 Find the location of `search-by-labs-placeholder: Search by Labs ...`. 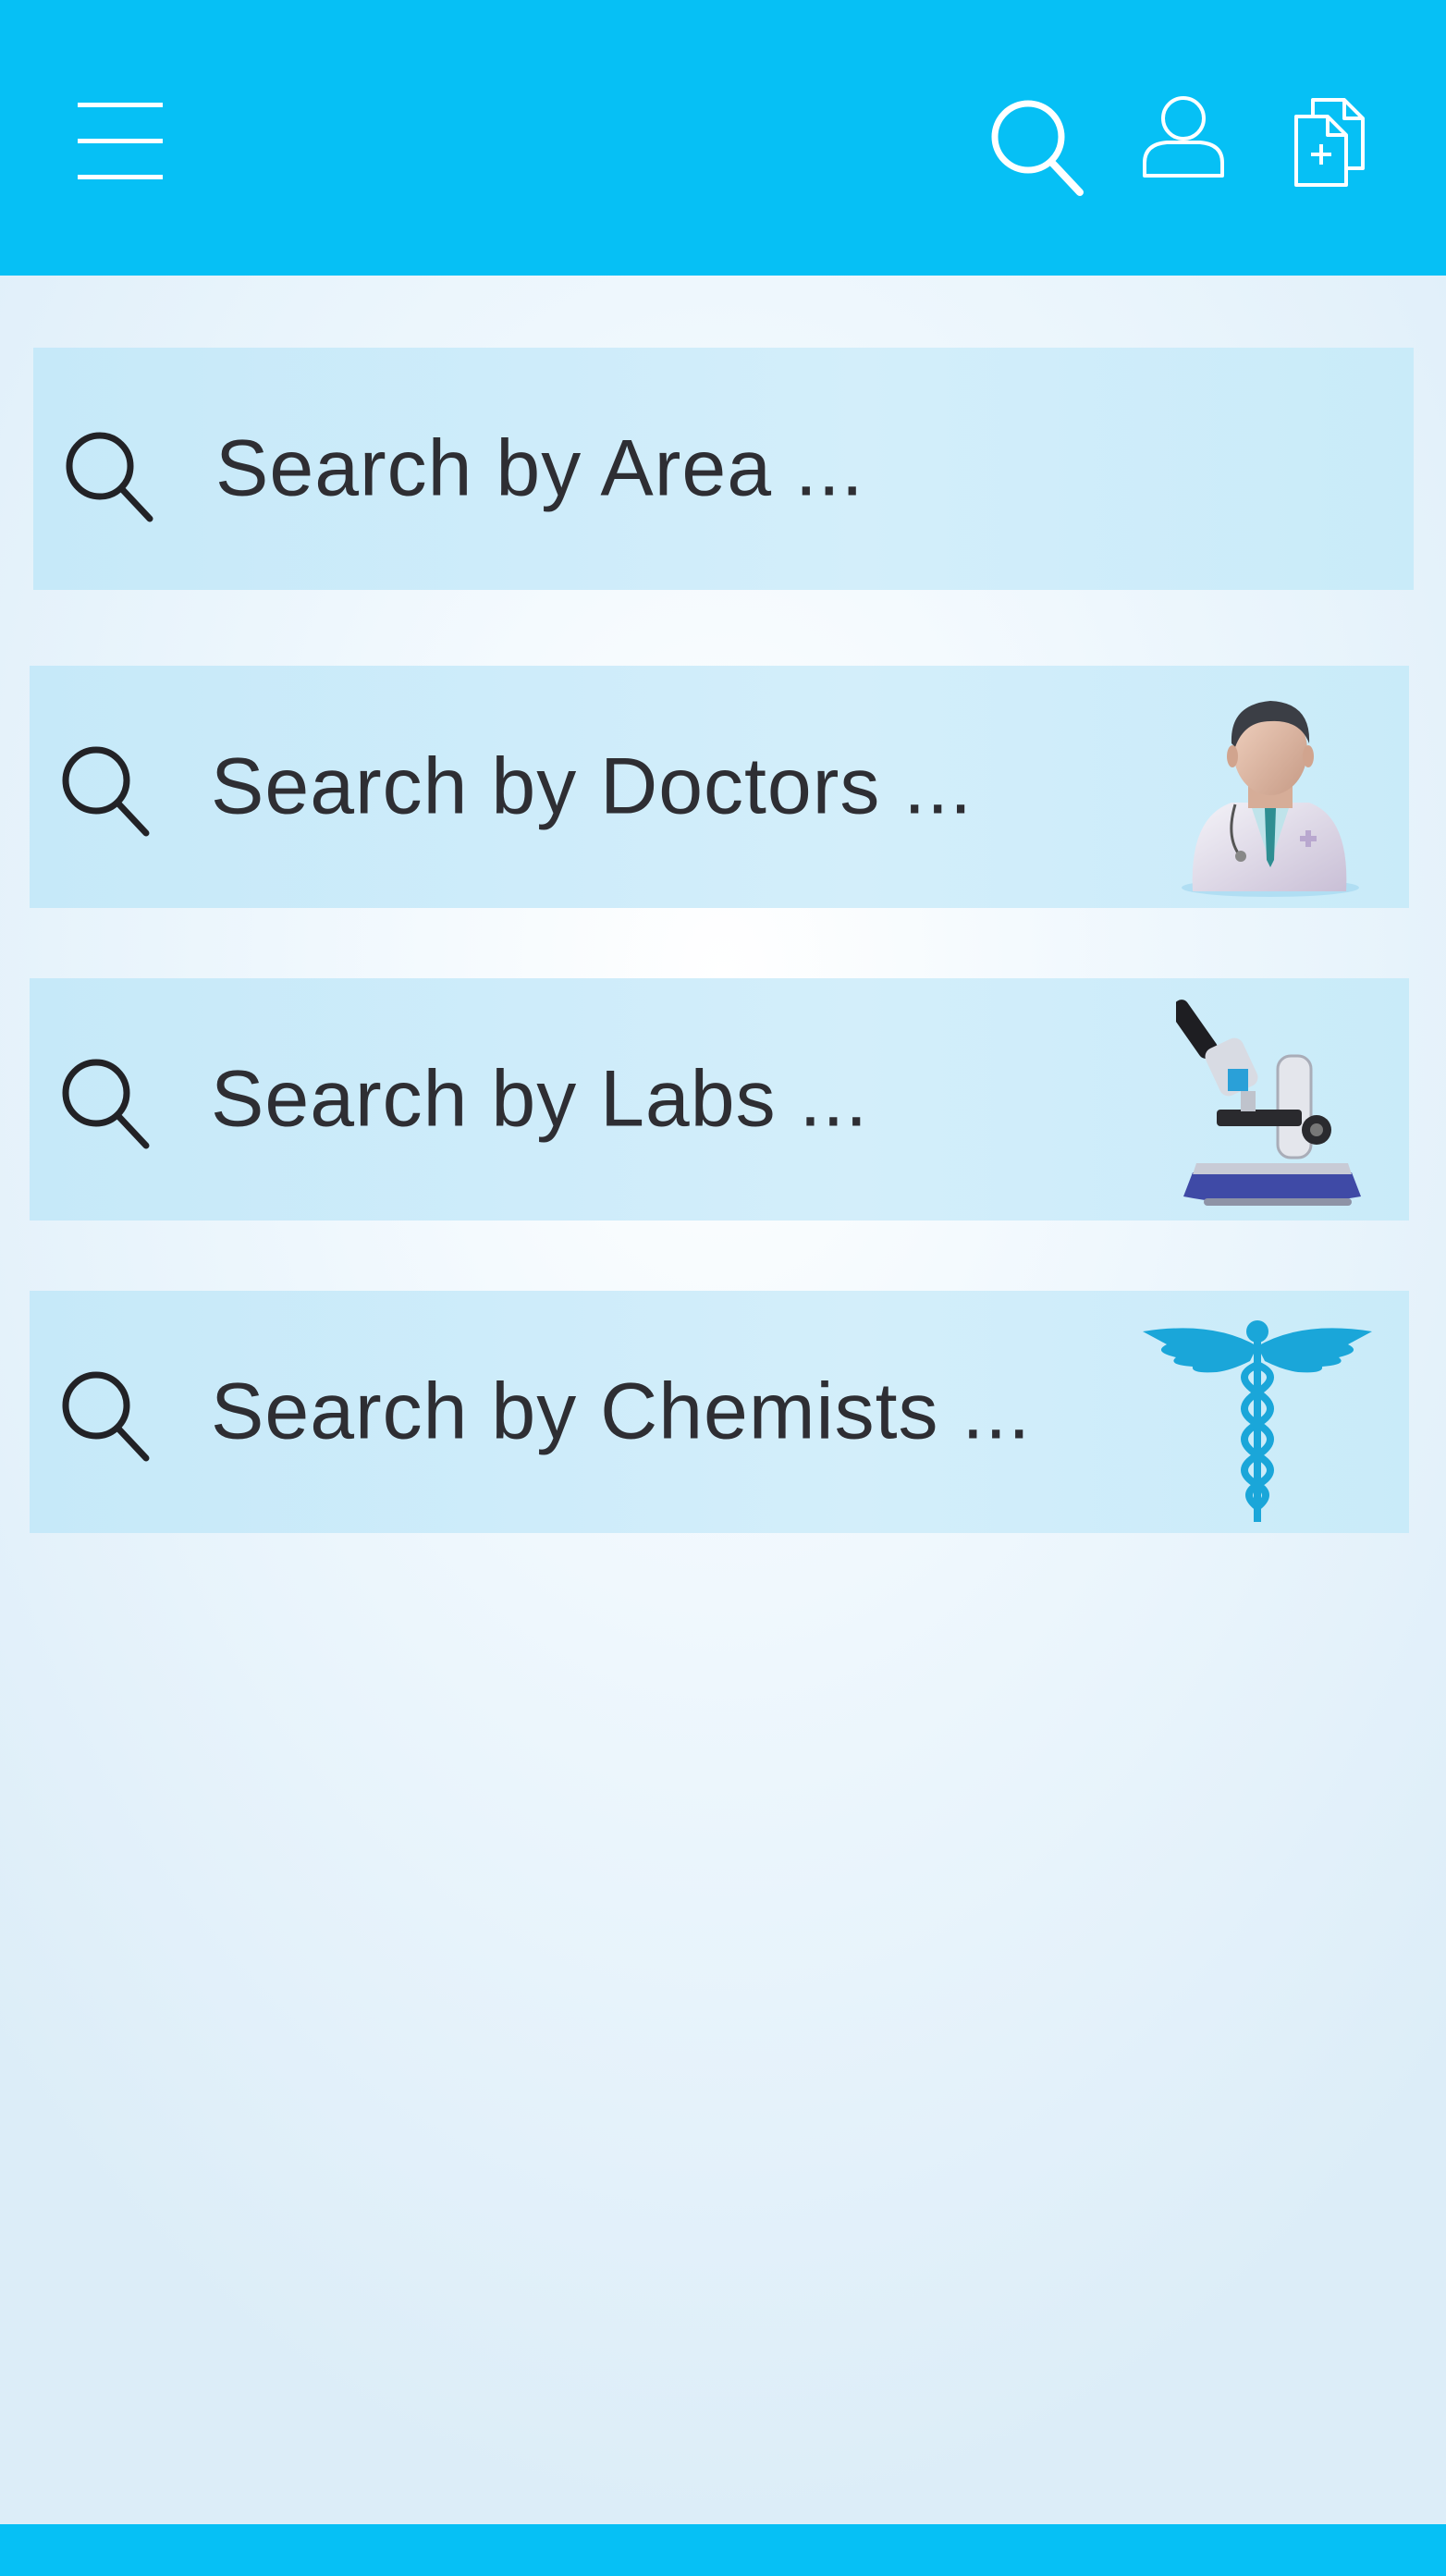

search-by-labs-placeholder: Search by Labs ... is located at coordinates (540, 1099).